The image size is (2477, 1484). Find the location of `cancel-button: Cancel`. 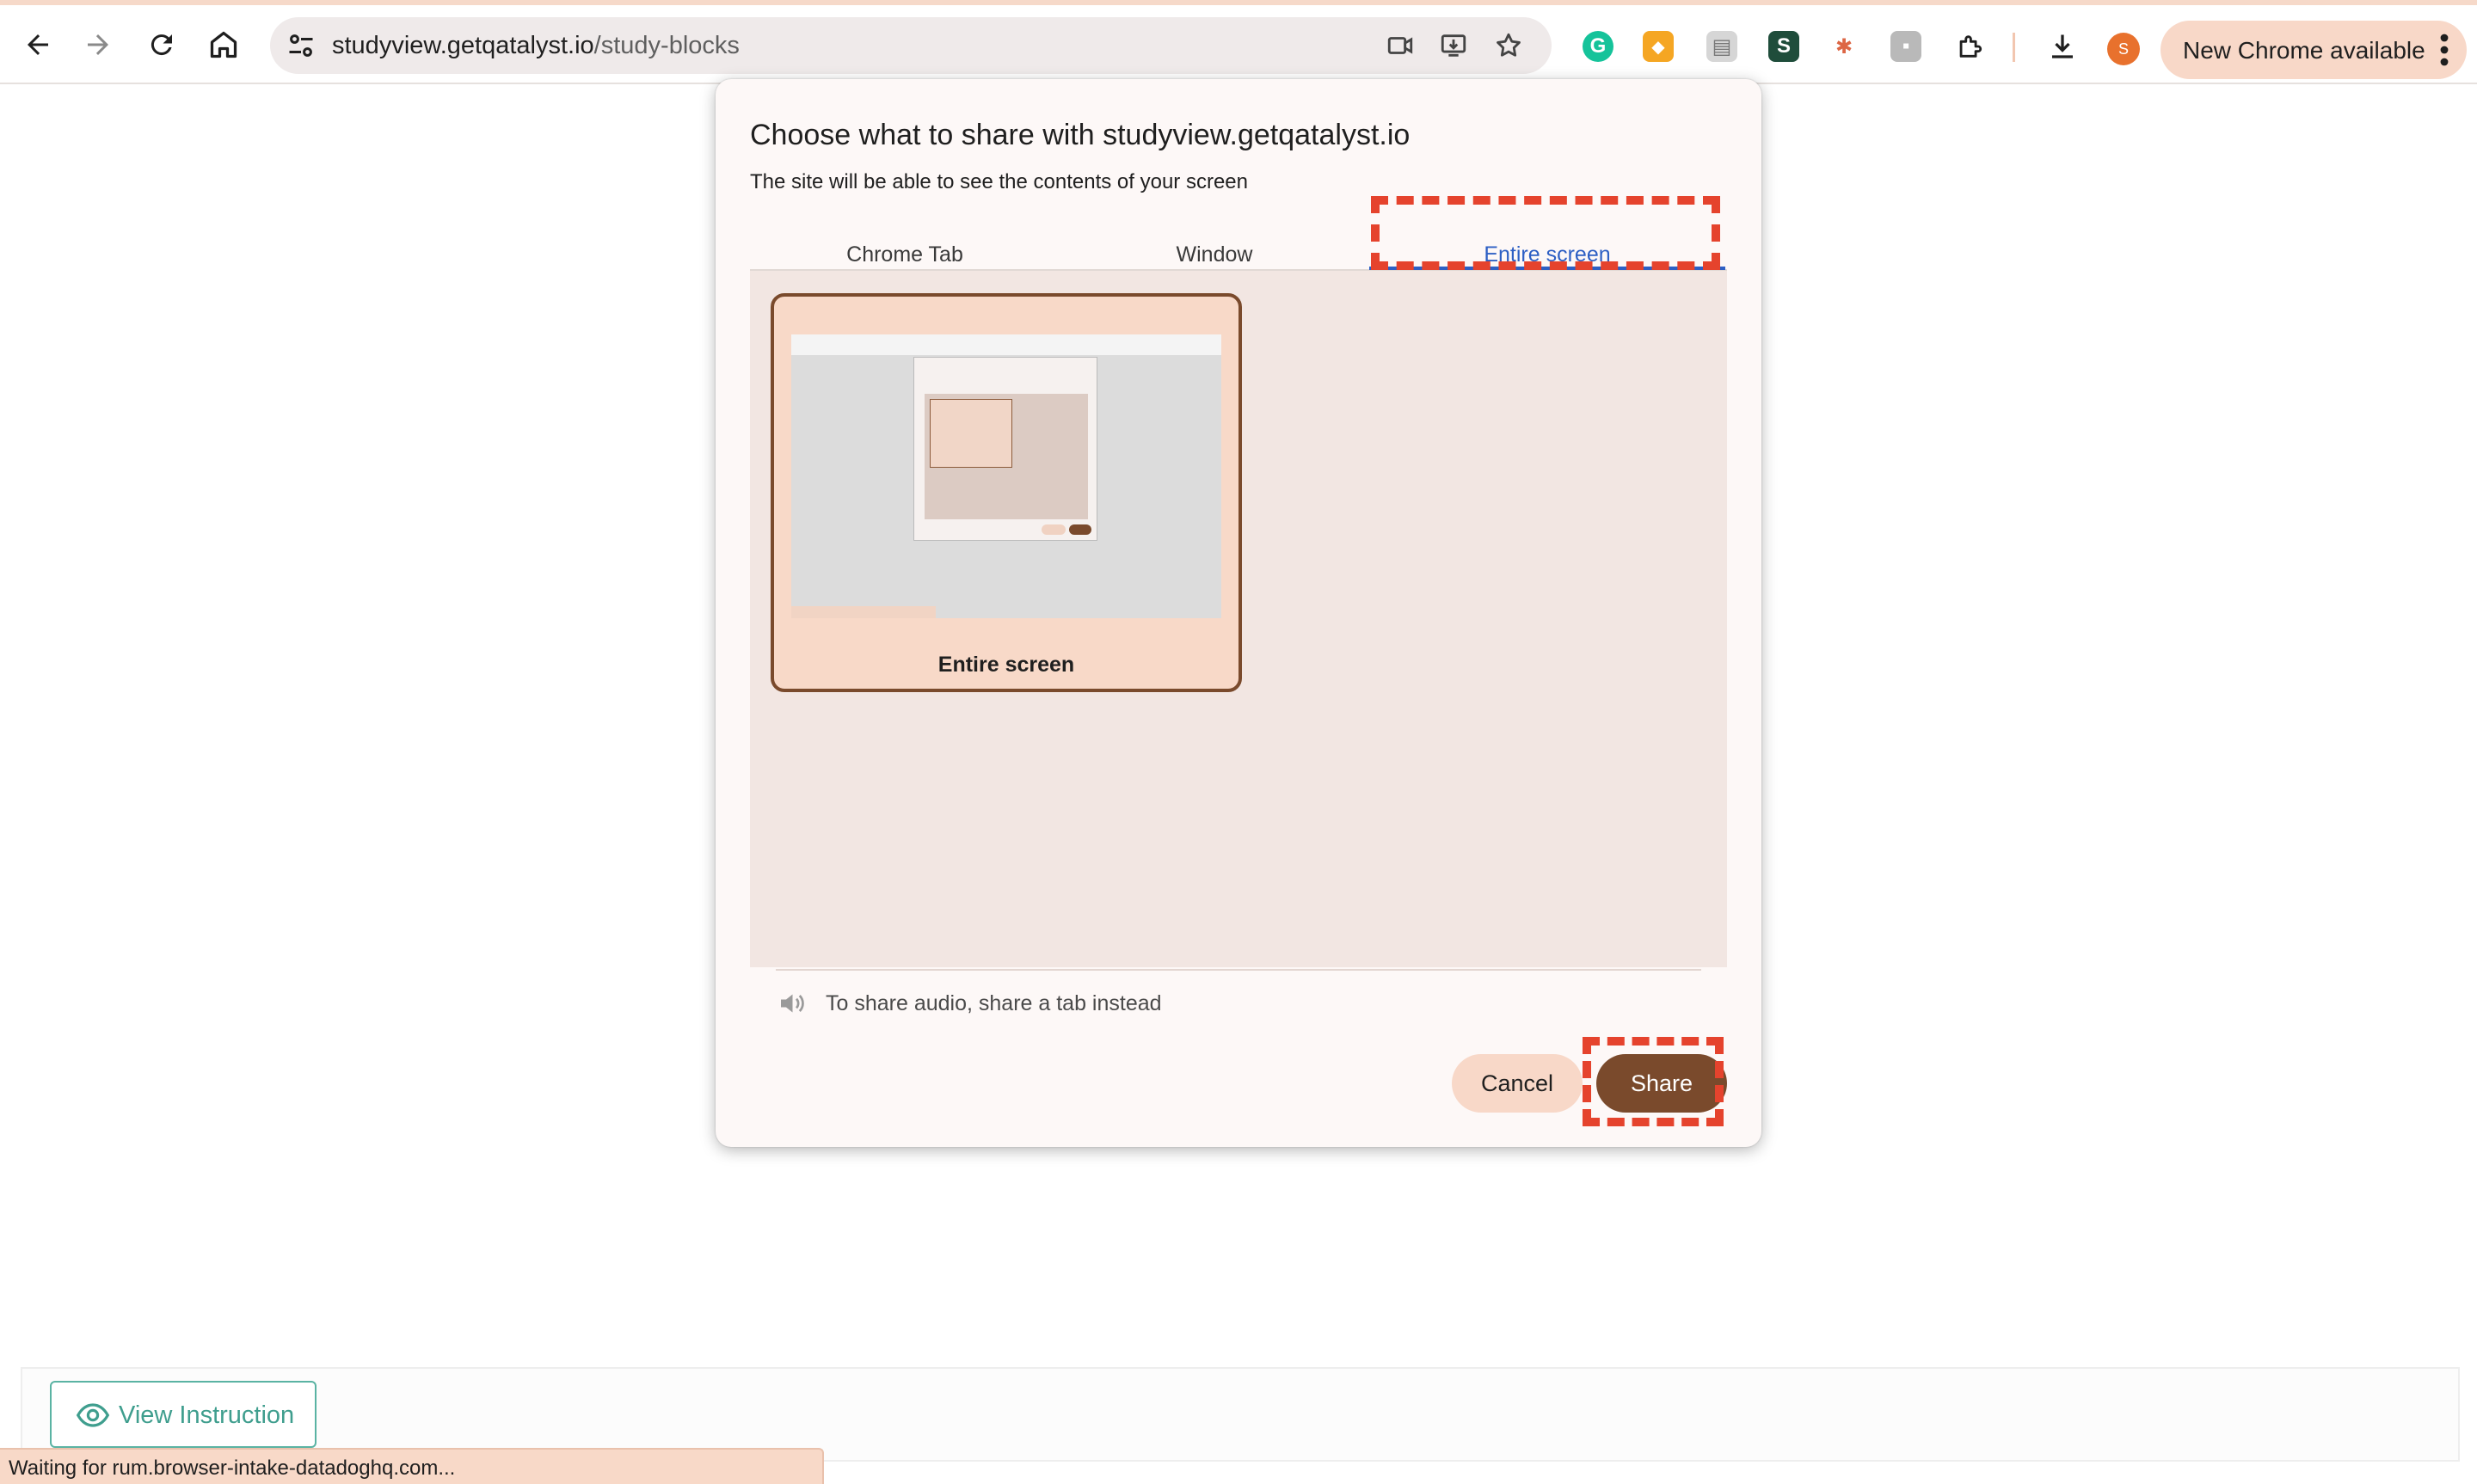

cancel-button: Cancel is located at coordinates (1517, 1083).